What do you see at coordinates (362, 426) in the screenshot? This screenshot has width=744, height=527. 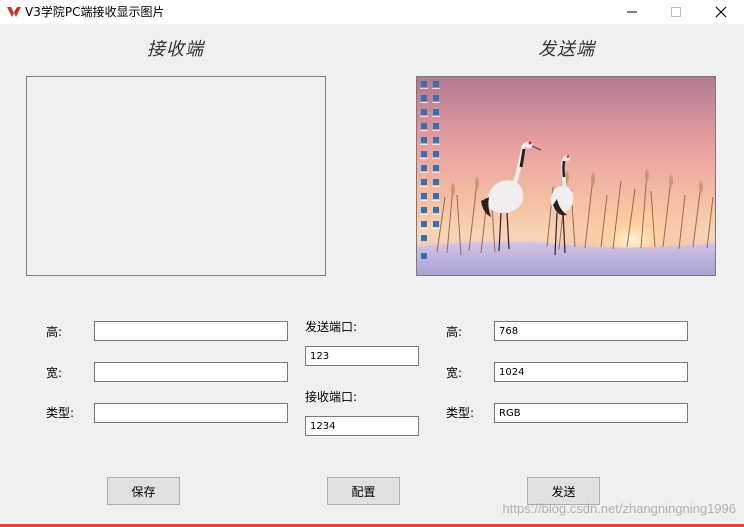 I see `recv-port-input` at bounding box center [362, 426].